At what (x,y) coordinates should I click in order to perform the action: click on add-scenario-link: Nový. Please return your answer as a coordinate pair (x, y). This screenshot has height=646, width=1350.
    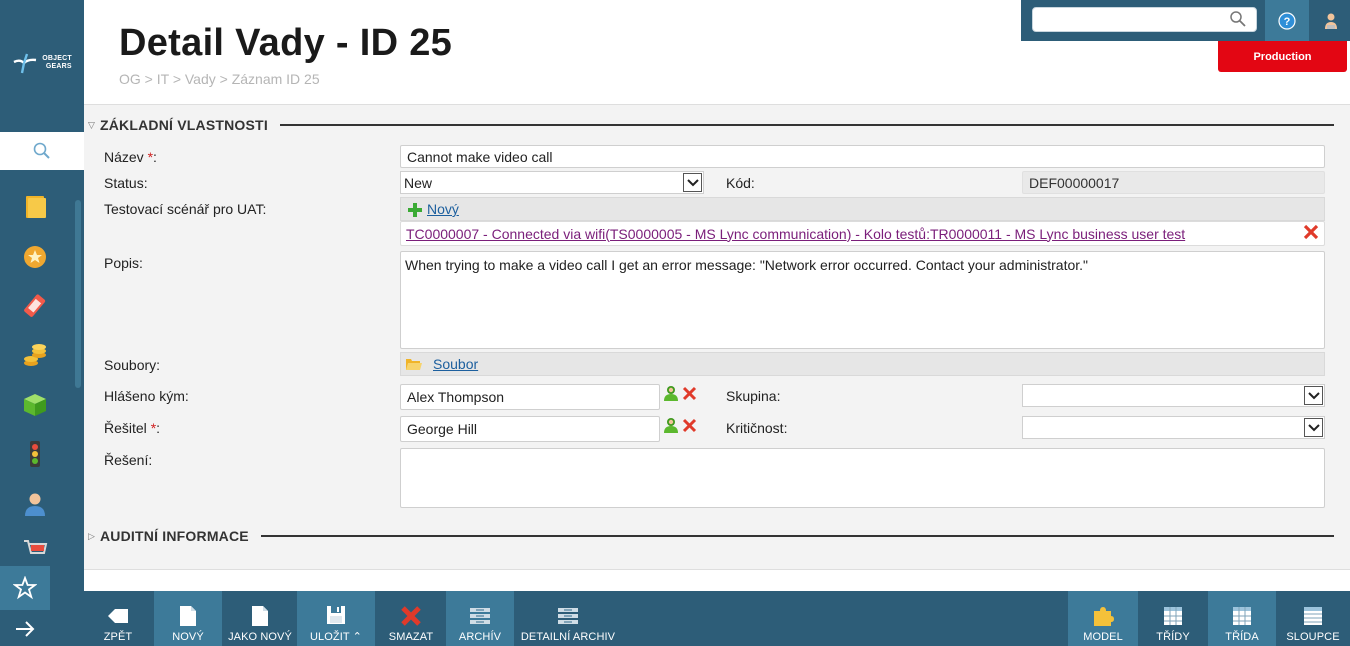
    Looking at the image, I should click on (443, 209).